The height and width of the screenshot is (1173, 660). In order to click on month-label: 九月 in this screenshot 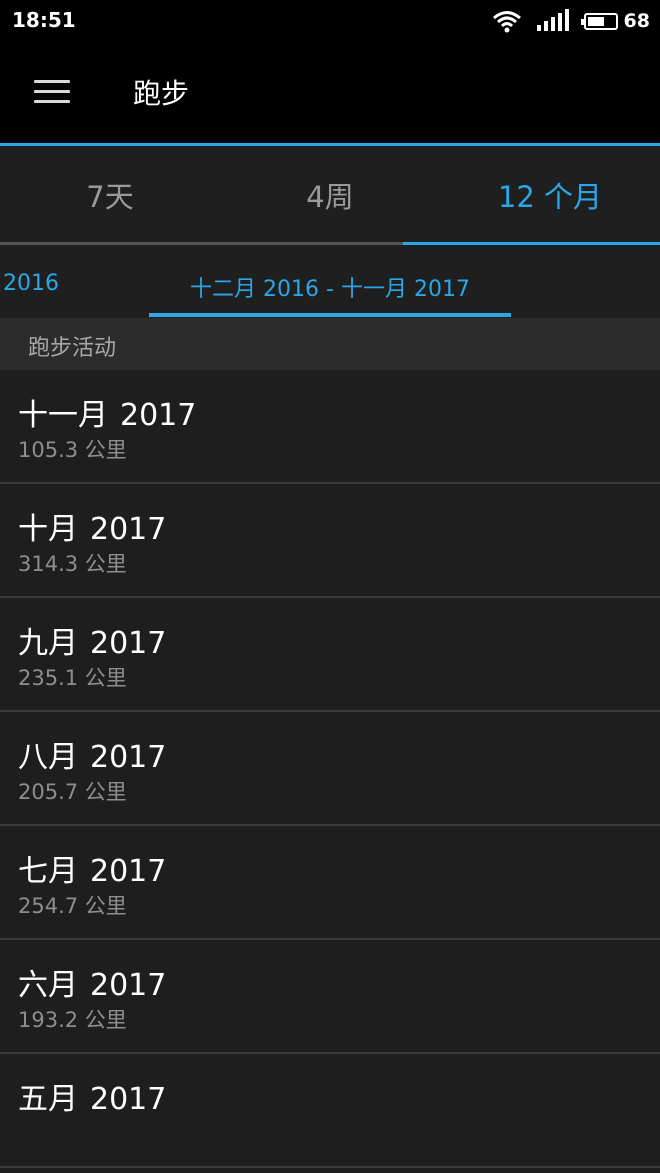, I will do `click(48, 643)`.